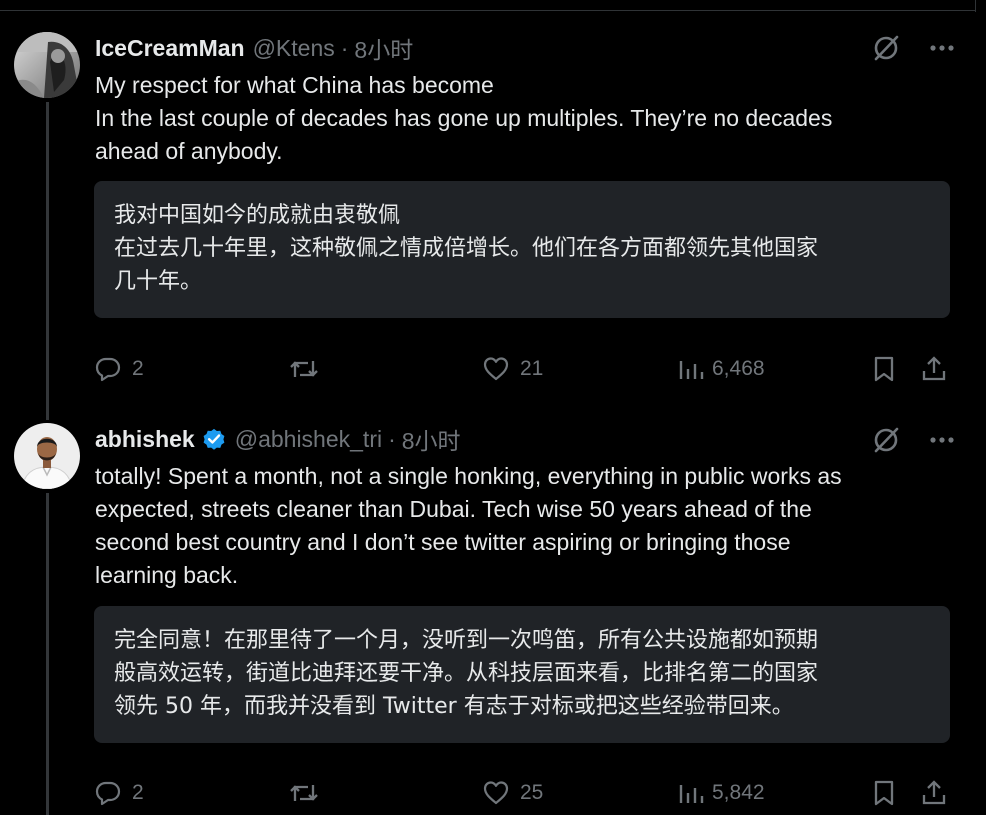 Image resolution: width=986 pixels, height=815 pixels. What do you see at coordinates (170, 48) in the screenshot?
I see `author-name: IceCreamMan` at bounding box center [170, 48].